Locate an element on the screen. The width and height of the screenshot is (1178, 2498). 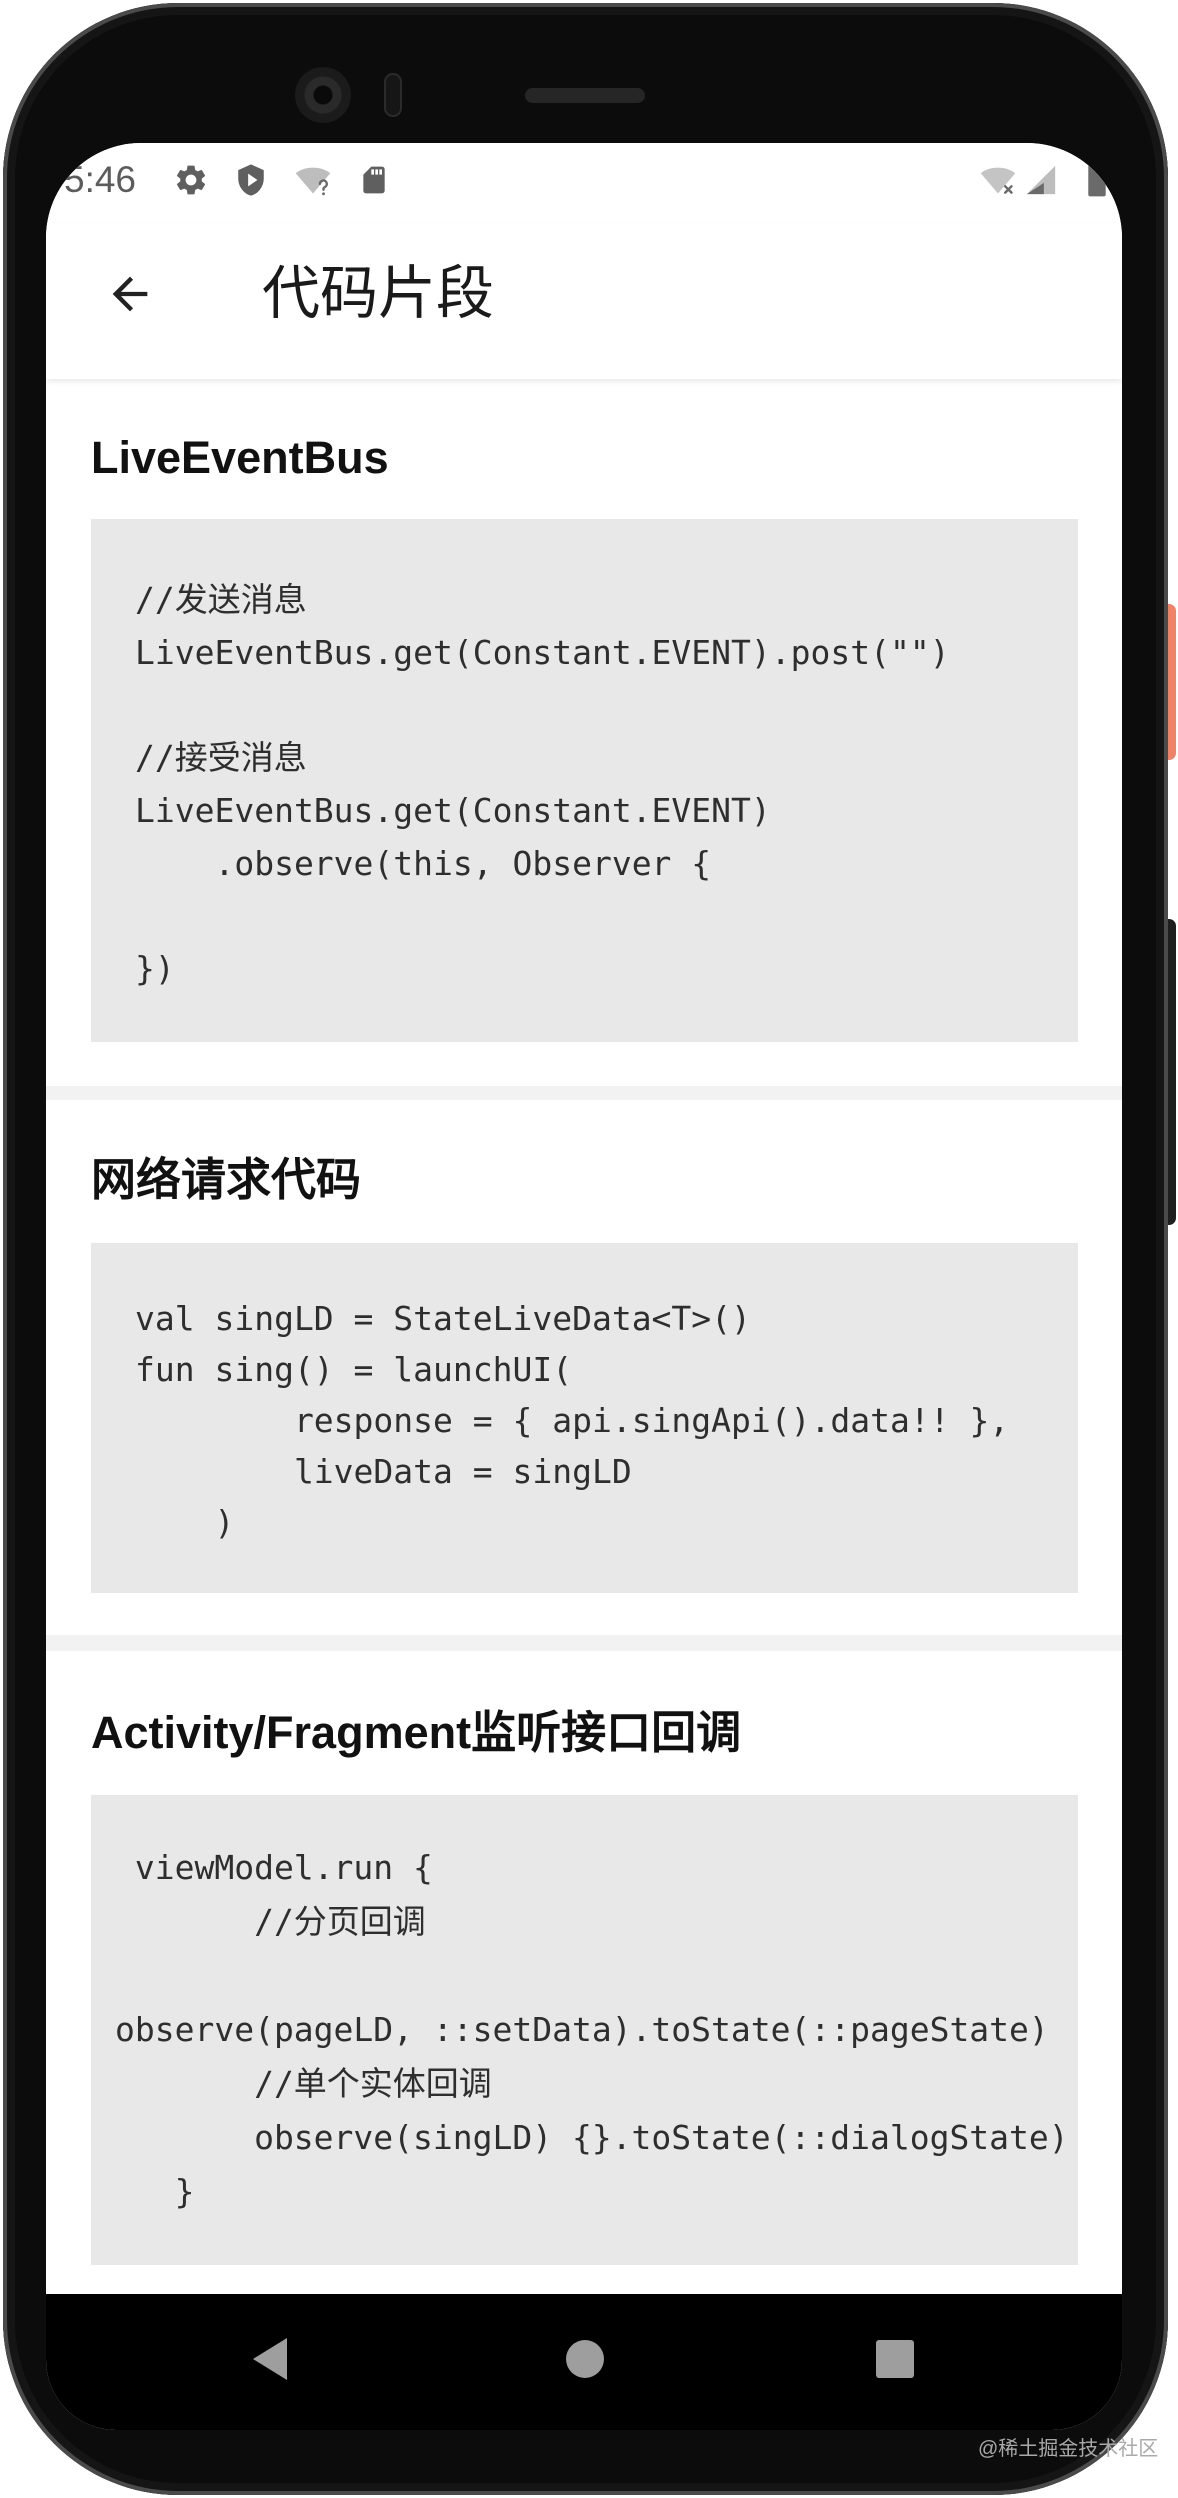
navigation-bar is located at coordinates (584, 2362).